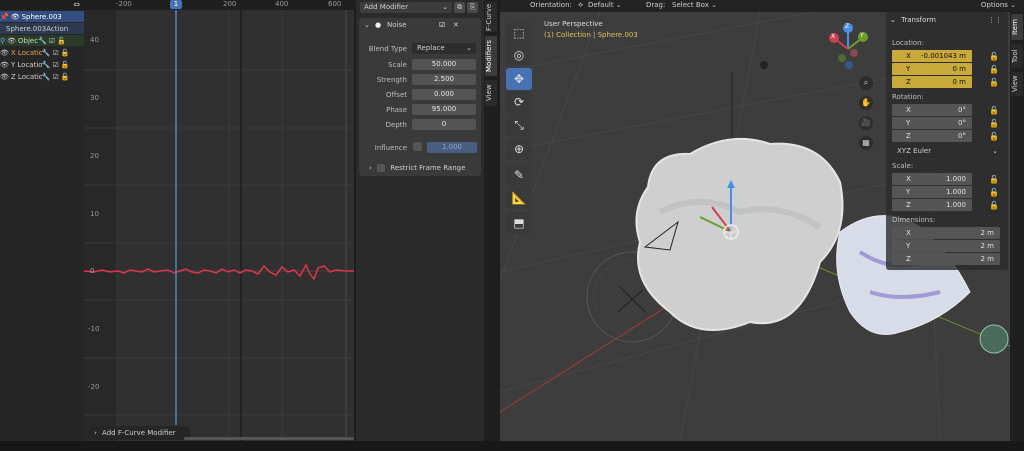  I want to click on scale-tool: ⤡, so click(519, 125).